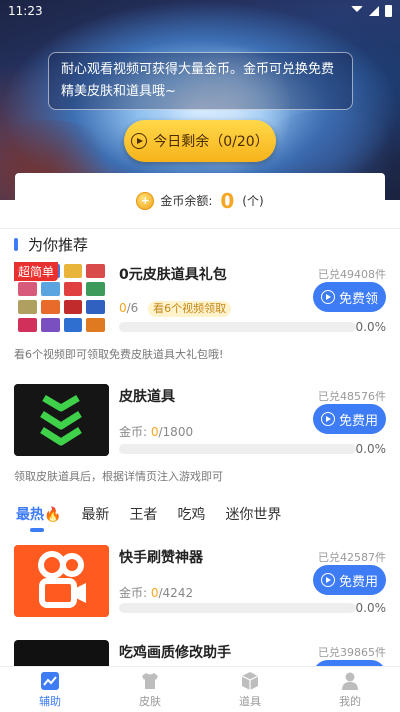  I want to click on section-title: 为你推荐, so click(51, 244).